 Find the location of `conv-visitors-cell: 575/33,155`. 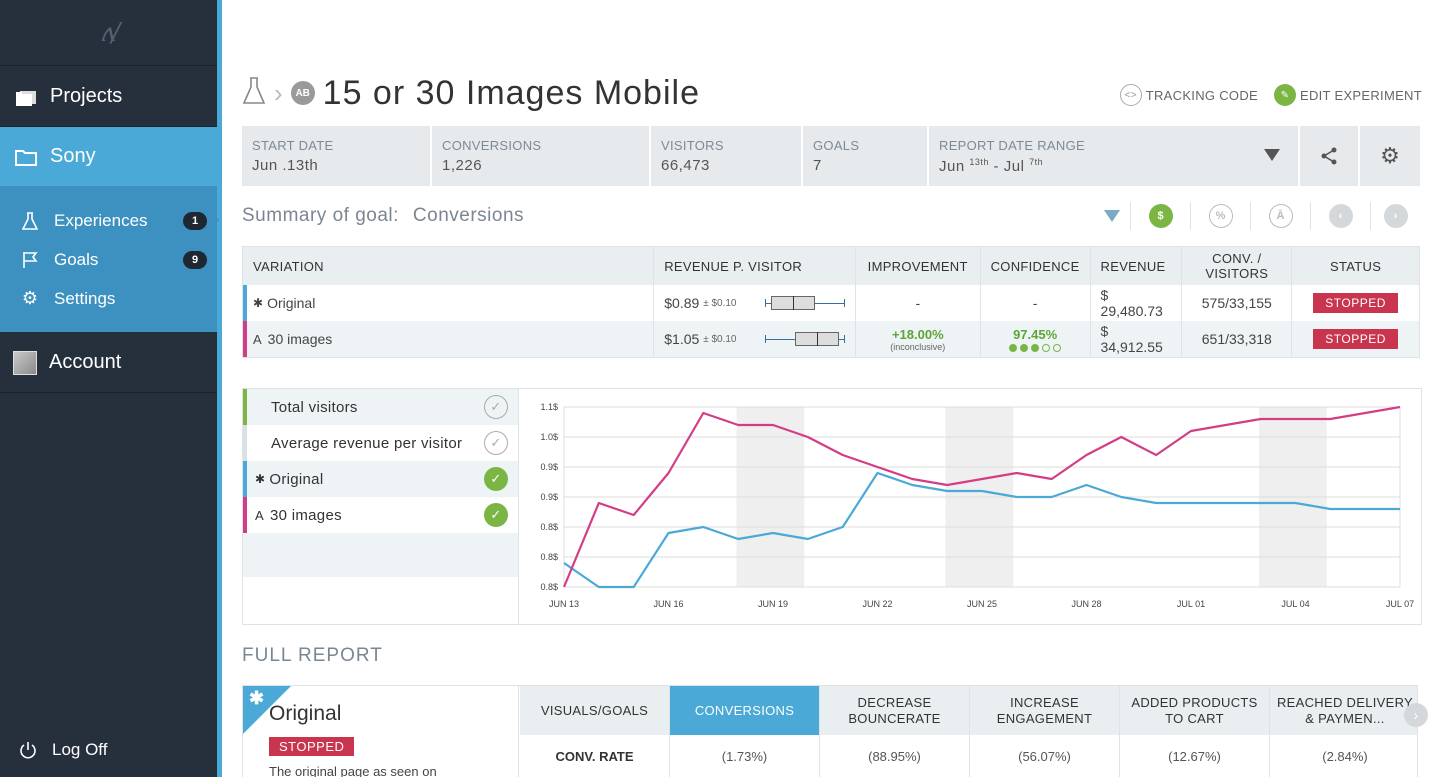

conv-visitors-cell: 575/33,155 is located at coordinates (1237, 303).